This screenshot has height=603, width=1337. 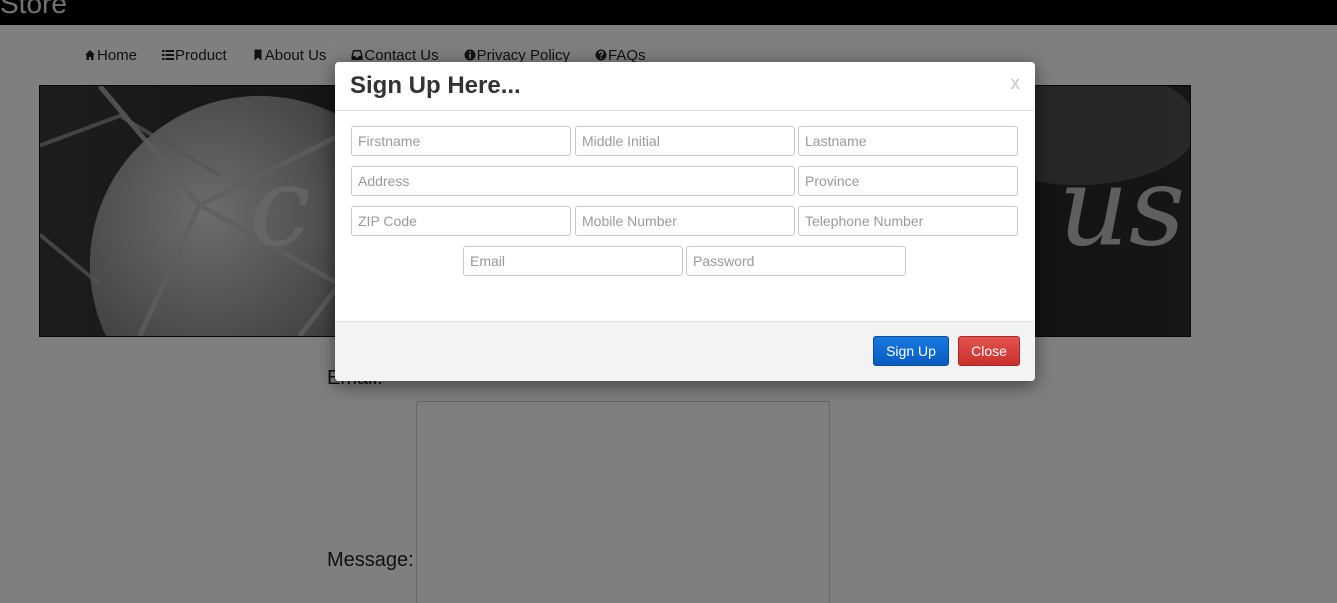 What do you see at coordinates (1016, 83) in the screenshot?
I see `modal-close-icon: x` at bounding box center [1016, 83].